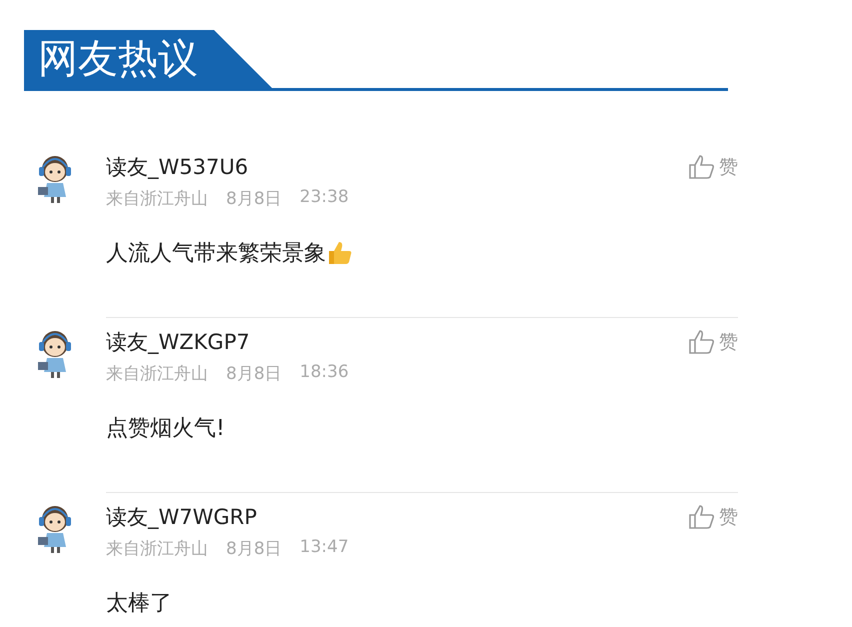 The height and width of the screenshot is (627, 852). What do you see at coordinates (178, 342) in the screenshot?
I see `username: 读友_WZKGP7` at bounding box center [178, 342].